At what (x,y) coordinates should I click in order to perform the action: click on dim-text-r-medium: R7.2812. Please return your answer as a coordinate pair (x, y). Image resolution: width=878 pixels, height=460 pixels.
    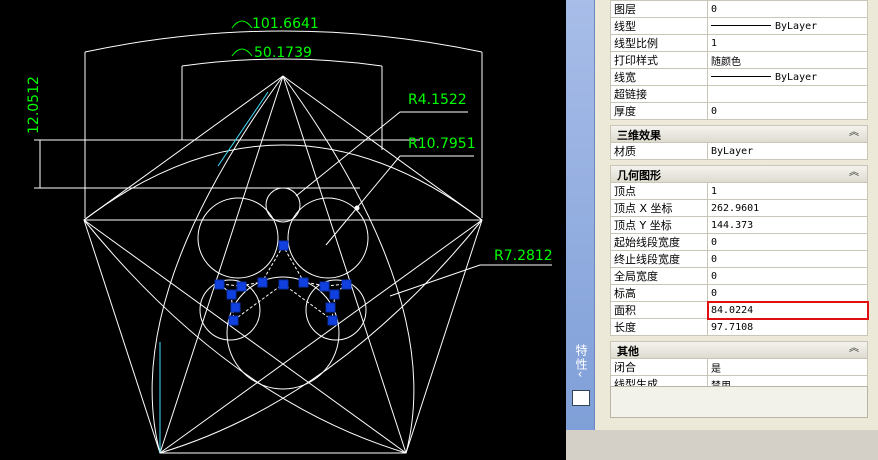
    Looking at the image, I should click on (523, 256).